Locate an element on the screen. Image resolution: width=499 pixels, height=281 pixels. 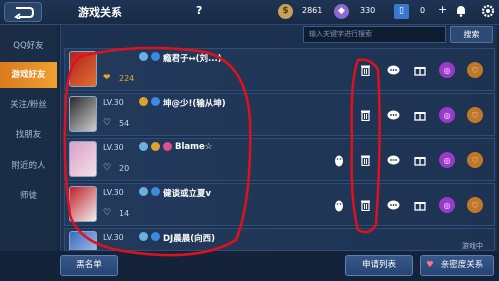
back-button is located at coordinates (23, 12).